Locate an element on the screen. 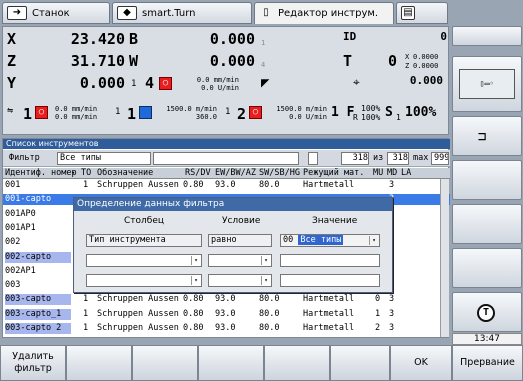 The image size is (523, 381). status-row-z: Z 31.710 W 0.000 4 T 0 X 0.0000 Z 0.0000 is located at coordinates (226, 62).